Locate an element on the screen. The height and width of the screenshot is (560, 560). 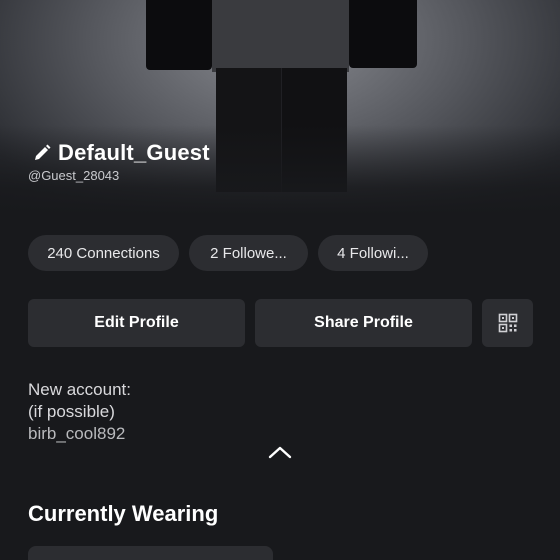
share-profile-button: Share Profile is located at coordinates (363, 323).